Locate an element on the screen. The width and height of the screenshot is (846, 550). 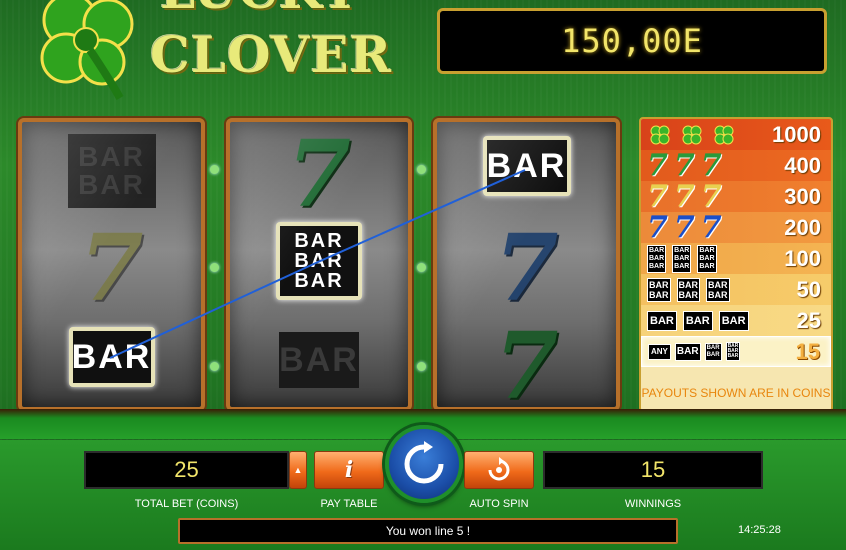
paytable-row-single-bar: BAR BAR BAR 25 is located at coordinates (736, 320).